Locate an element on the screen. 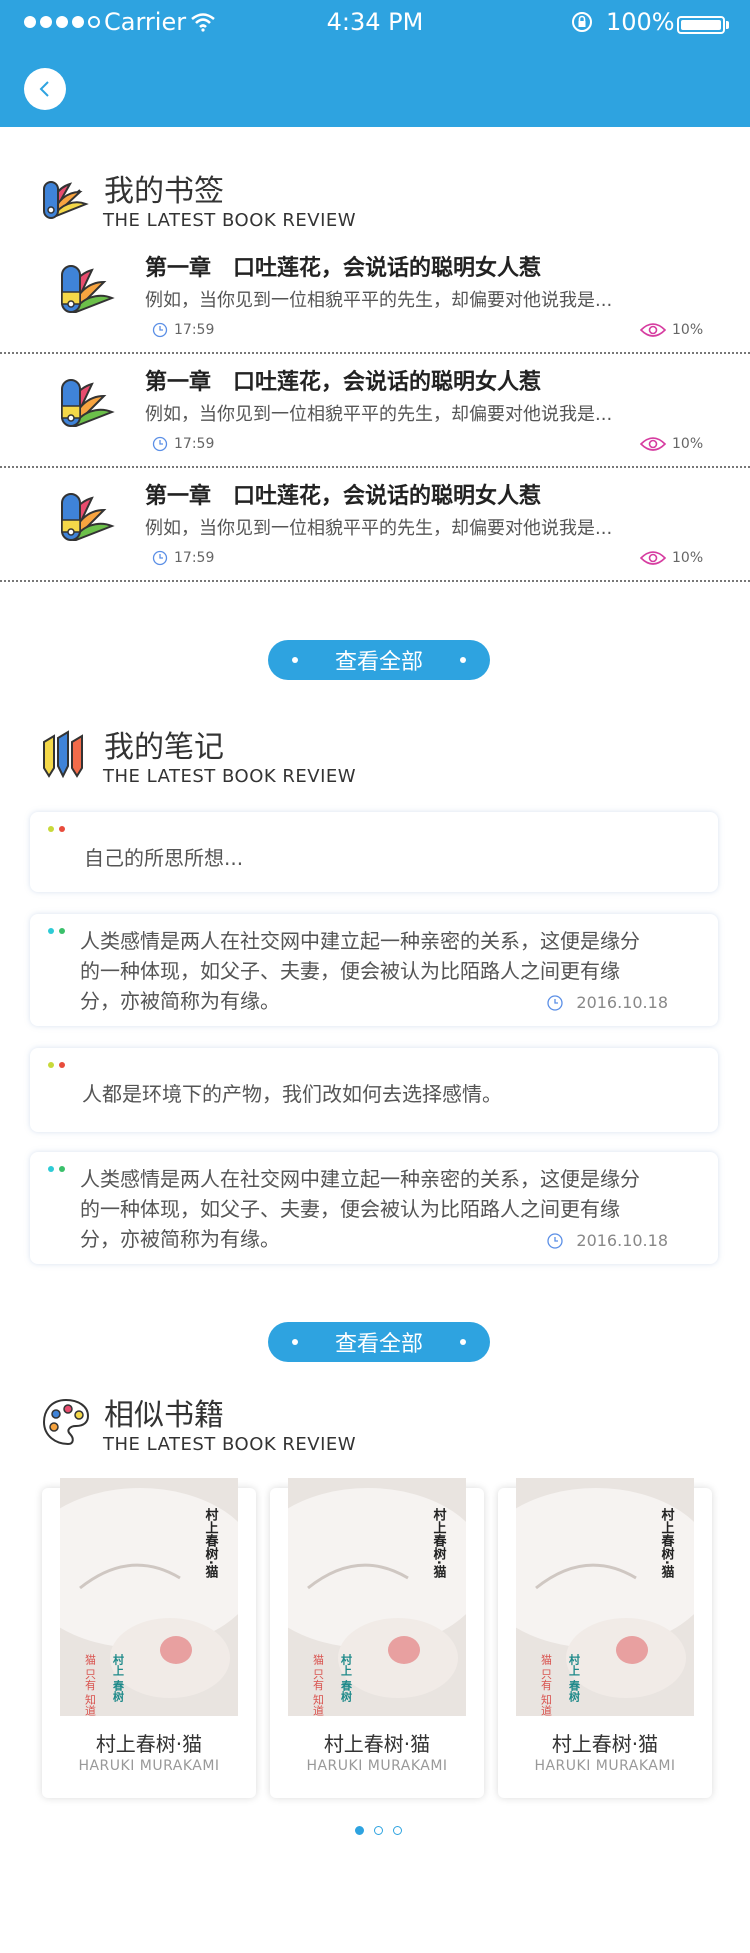 The width and height of the screenshot is (750, 1953). view-all-notes-button: 查看全部 is located at coordinates (379, 1342).